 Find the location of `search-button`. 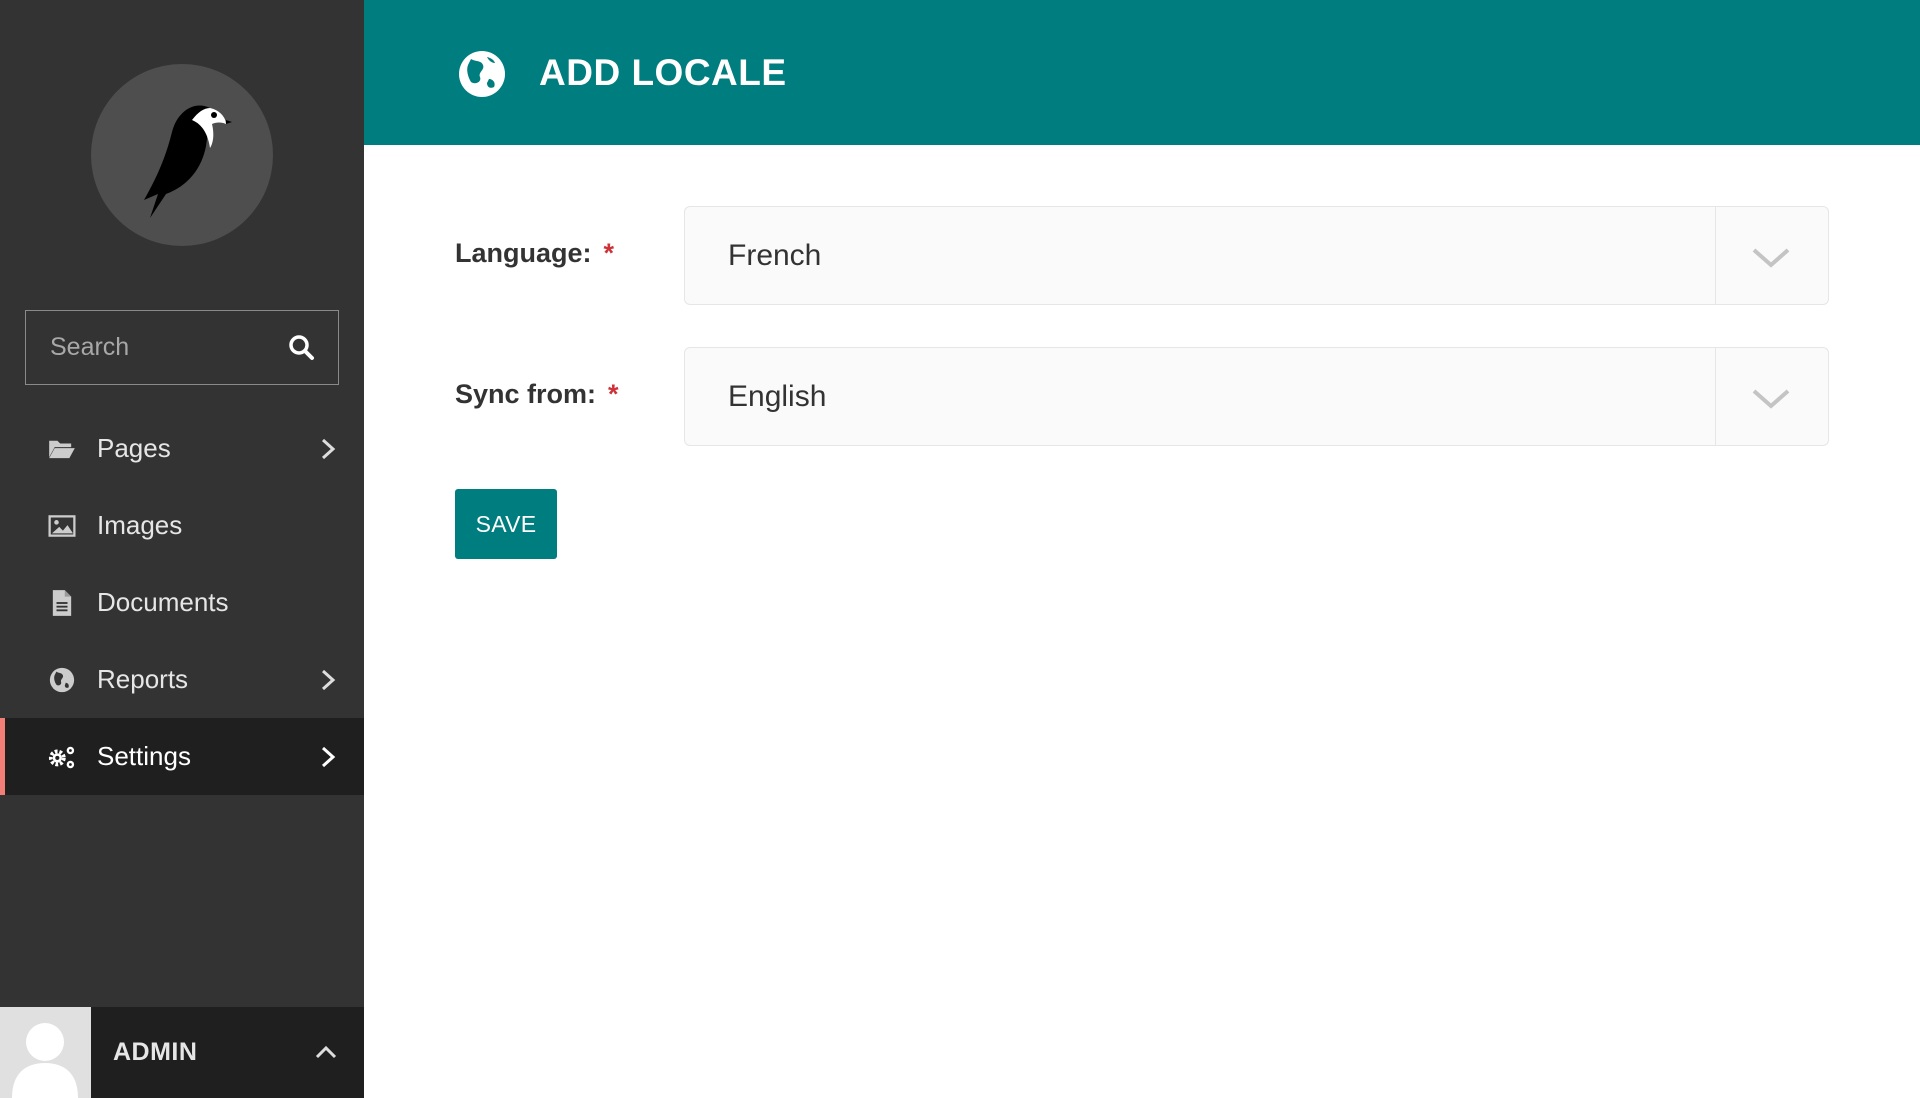

search-button is located at coordinates (302, 348).